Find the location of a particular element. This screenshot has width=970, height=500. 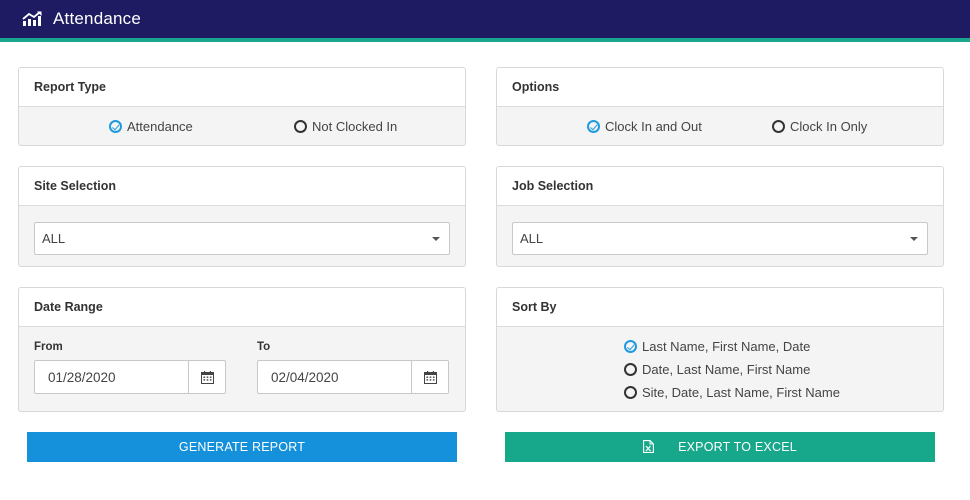

job-select-value: ALL is located at coordinates (532, 238).